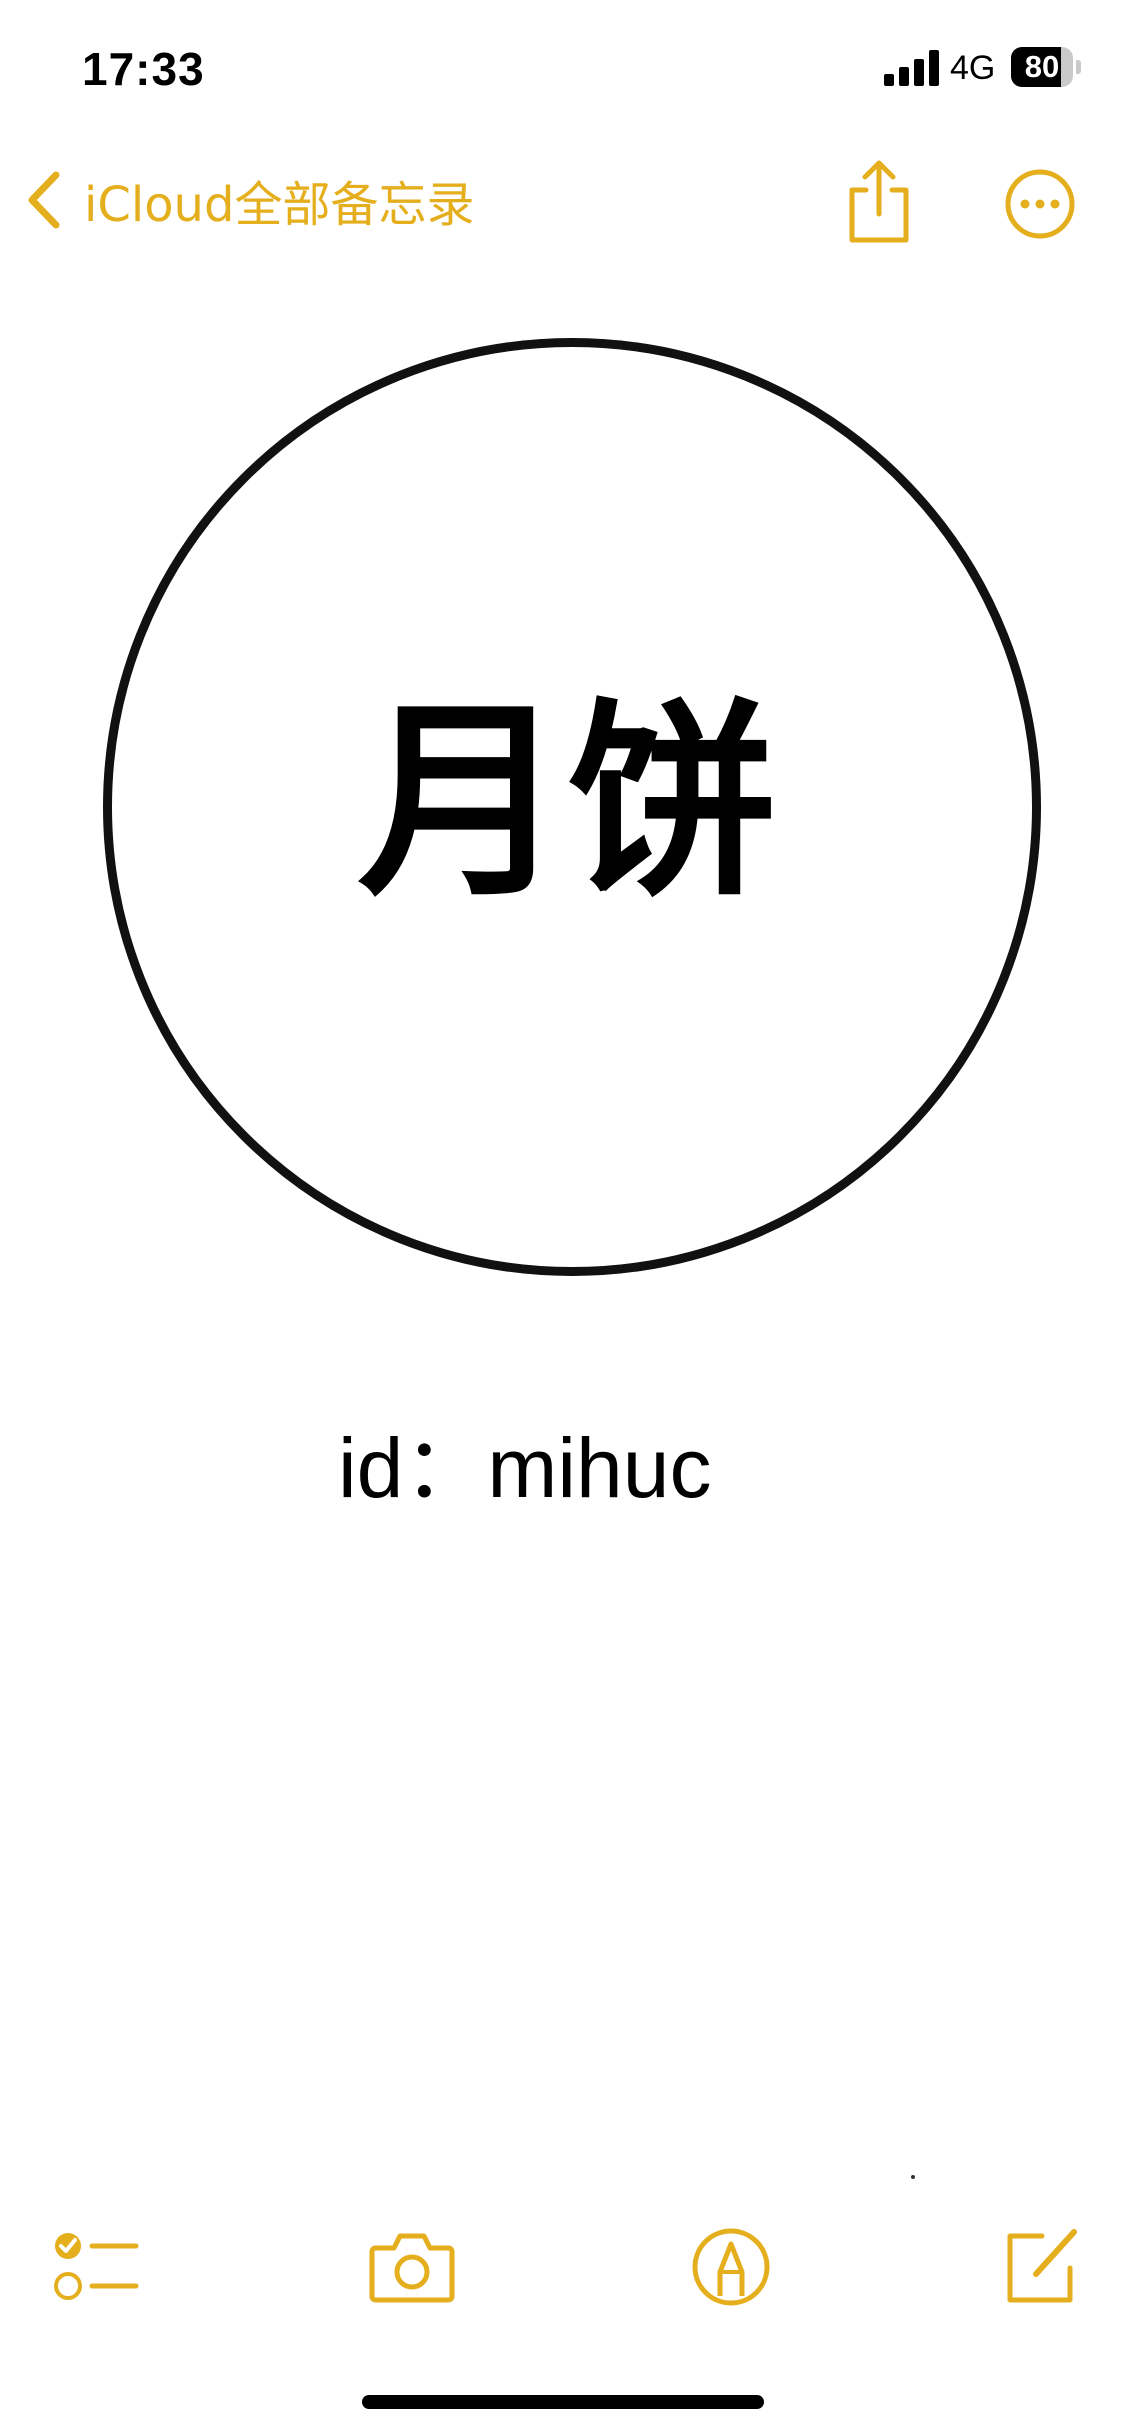 The image size is (1125, 2436). What do you see at coordinates (1042, 66) in the screenshot?
I see `battery-level: 80` at bounding box center [1042, 66].